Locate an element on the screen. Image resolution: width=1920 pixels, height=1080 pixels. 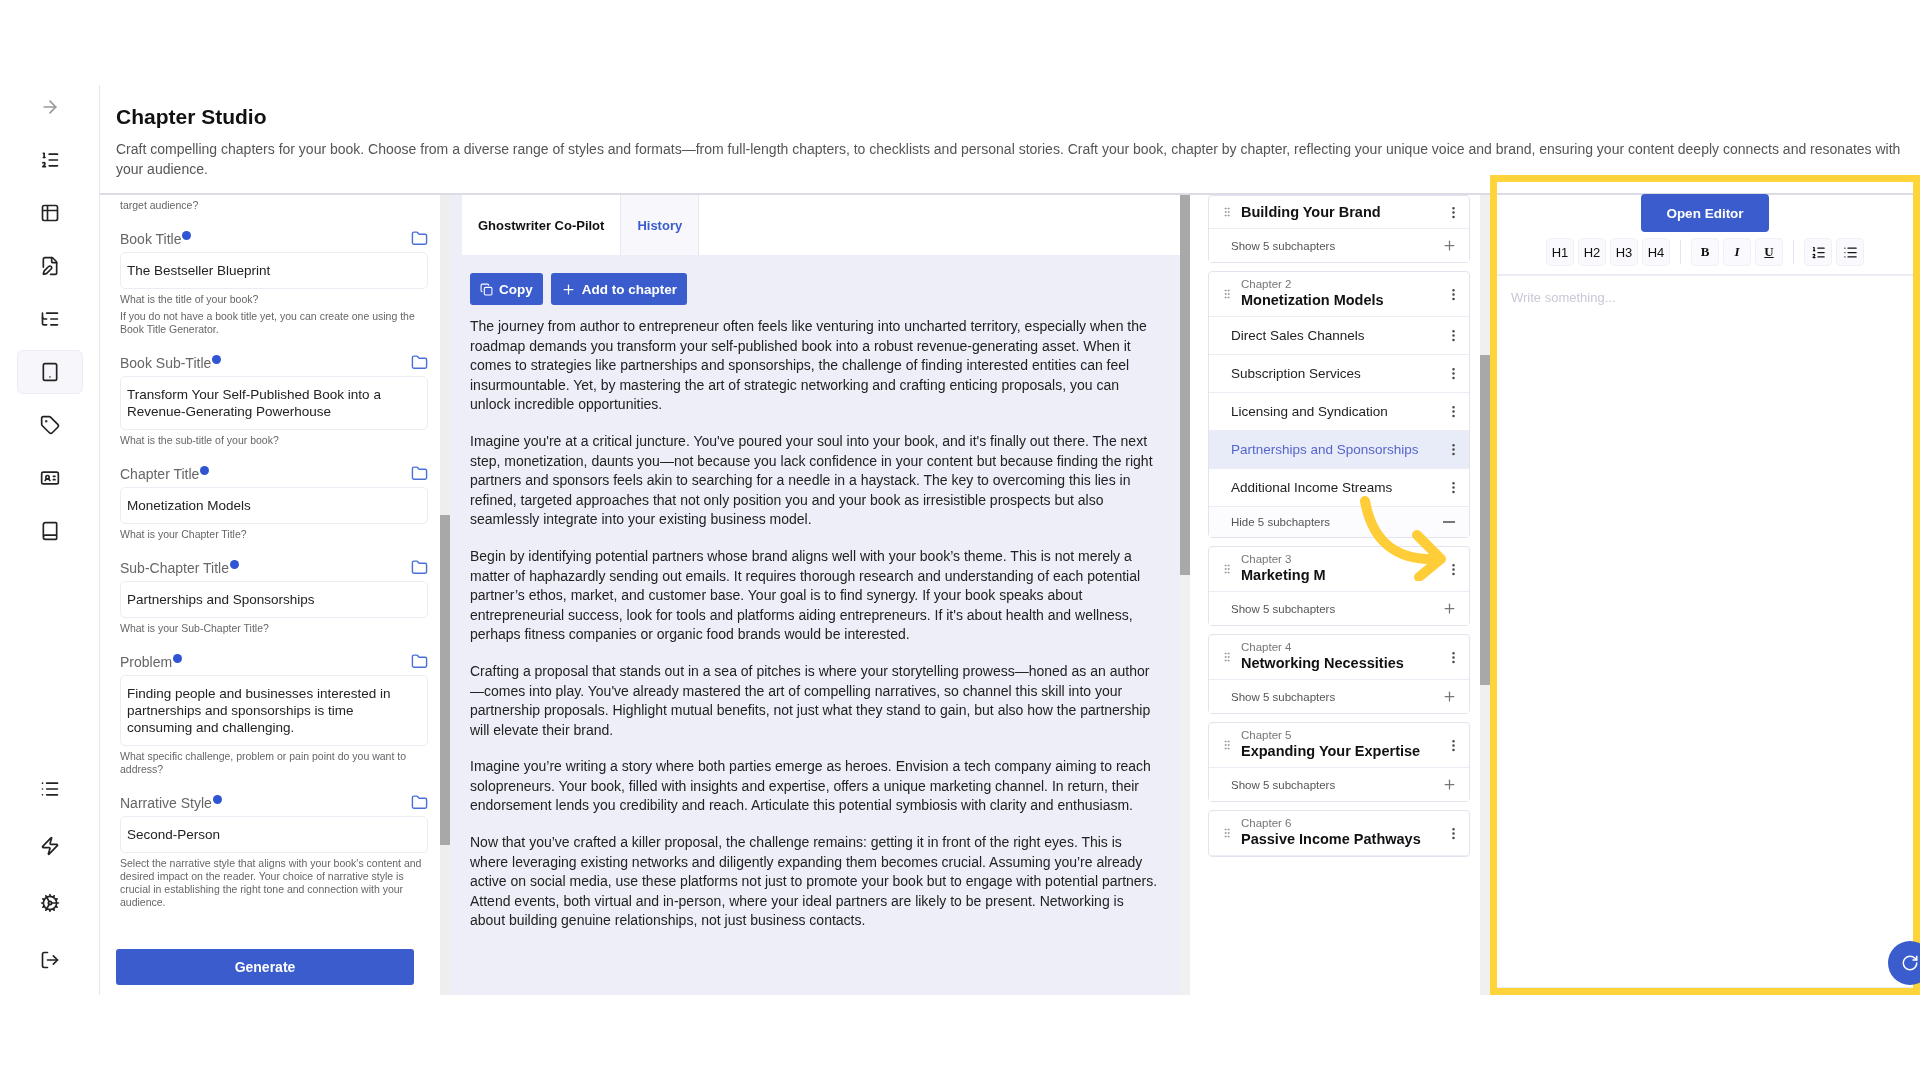
field-hint: Select the narrative style that aligns with your book's content and desired impact on the reader. Your choice of narrative style is crucial in establishing the right tone and connection with your audience. is located at coordinates (271, 883).